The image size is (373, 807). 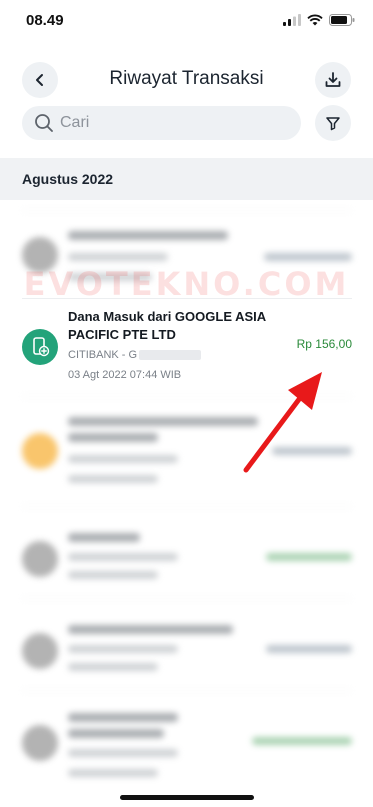 I want to click on wifi-icon, so click(x=315, y=20).